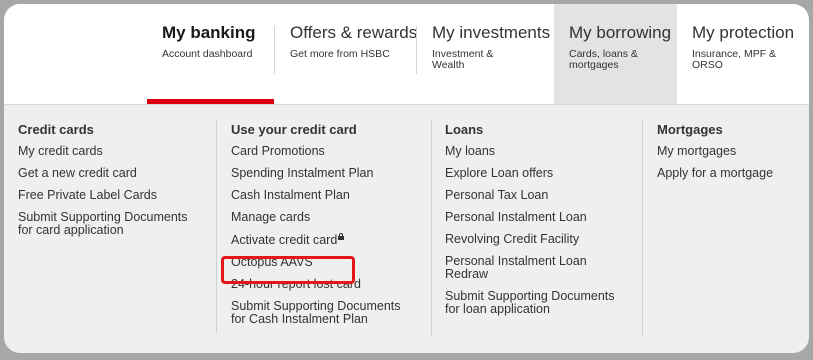 The width and height of the screenshot is (813, 360). I want to click on link-manage-cards: Manage cards, so click(328, 217).